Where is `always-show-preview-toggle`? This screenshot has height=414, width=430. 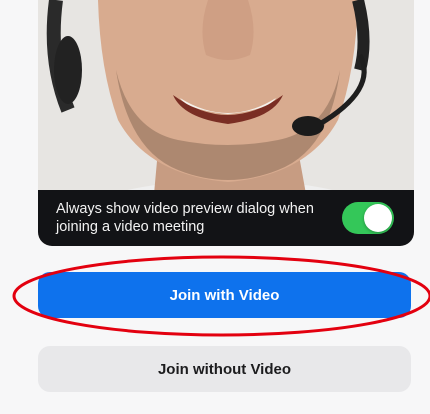 always-show-preview-toggle is located at coordinates (368, 218).